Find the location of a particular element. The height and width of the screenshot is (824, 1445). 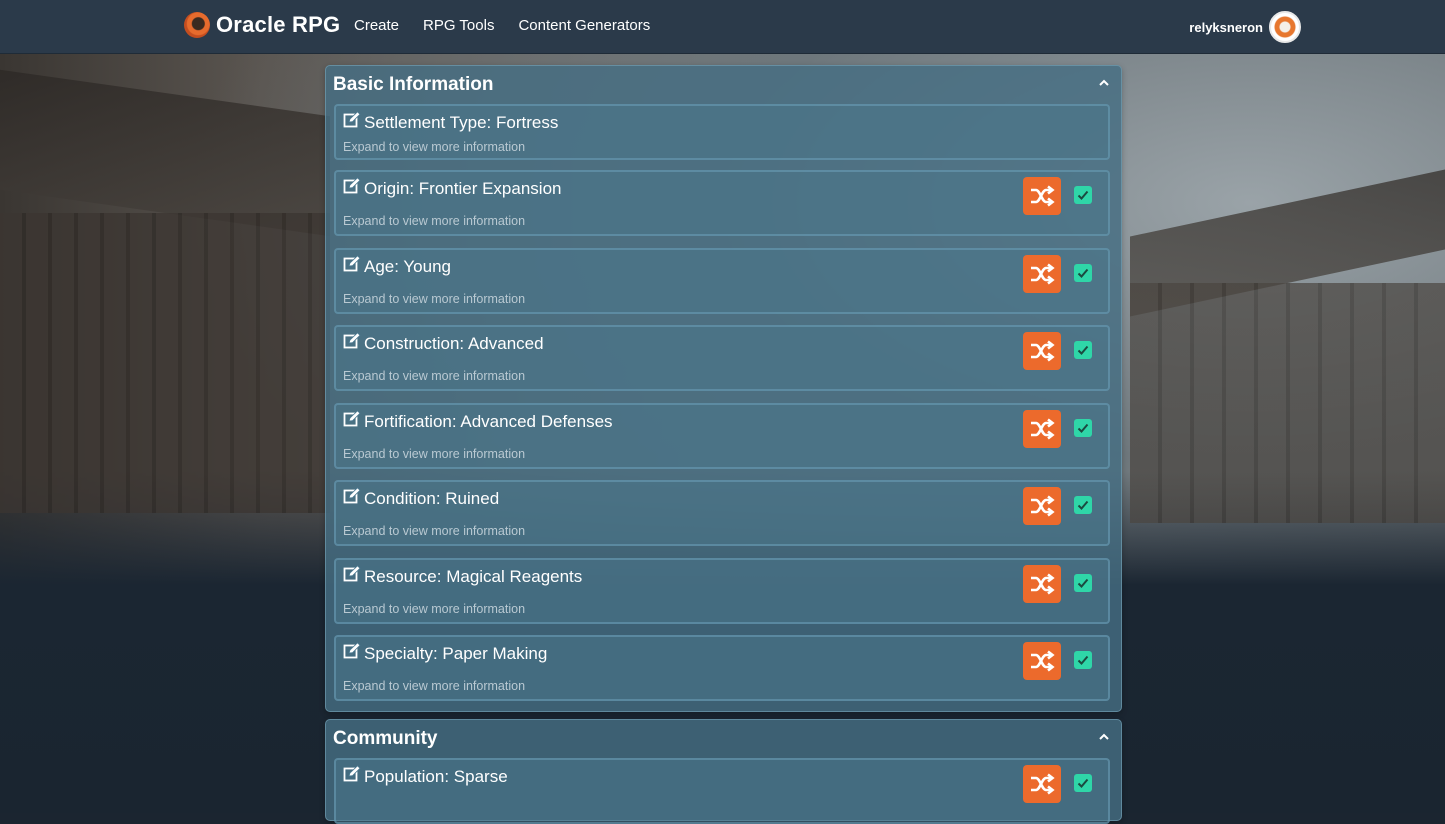

username: relyksneron is located at coordinates (1226, 27).